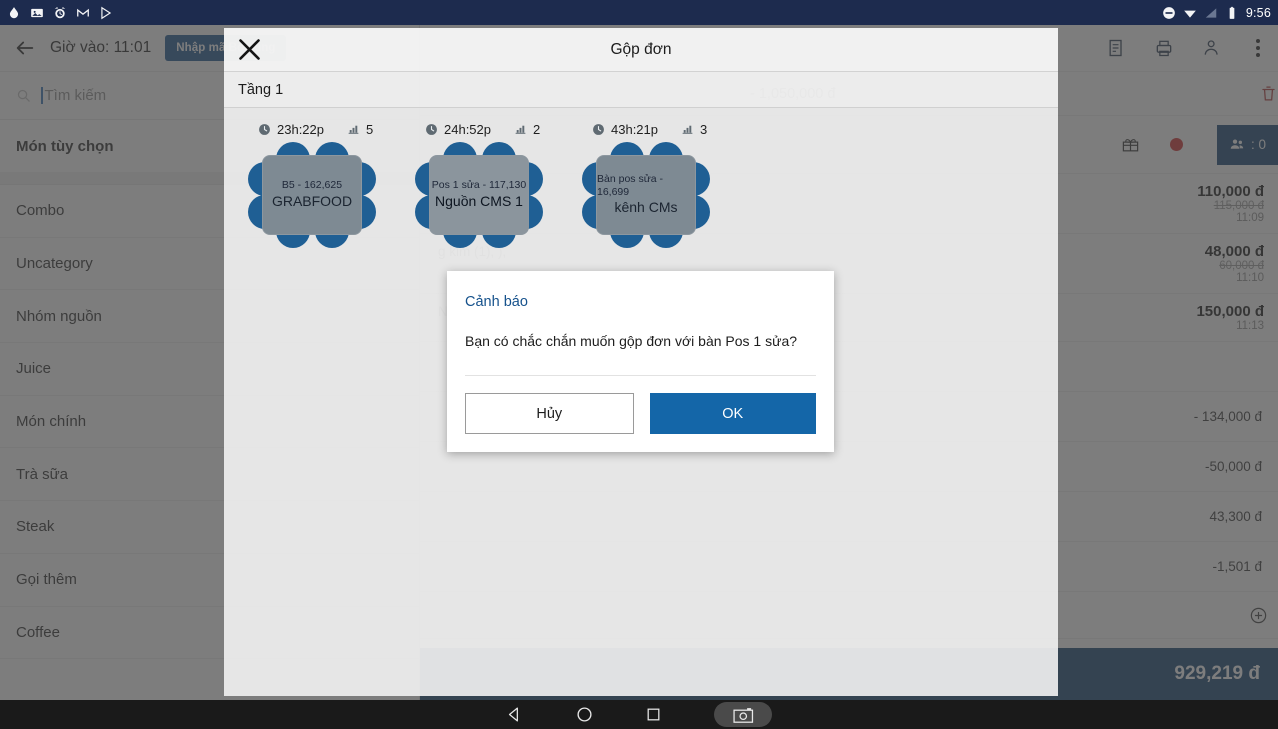  I want to click on table-top-selected: Pos 1 sửa - 117,130 Nguồn CMS 1, so click(479, 195).